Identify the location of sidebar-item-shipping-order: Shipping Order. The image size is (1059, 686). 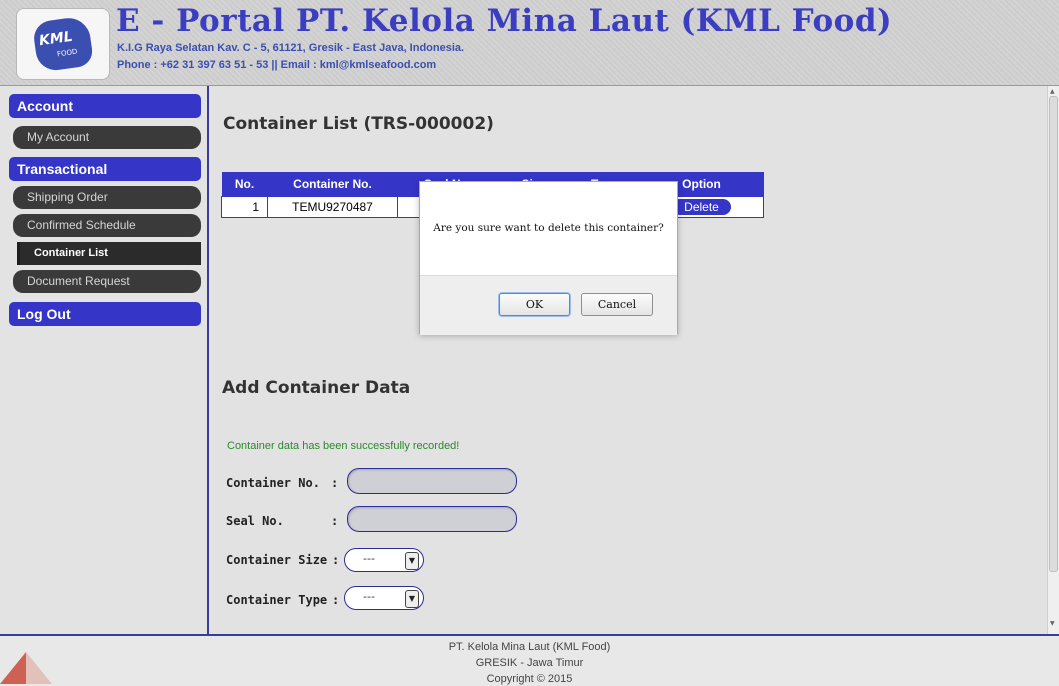
(107, 197).